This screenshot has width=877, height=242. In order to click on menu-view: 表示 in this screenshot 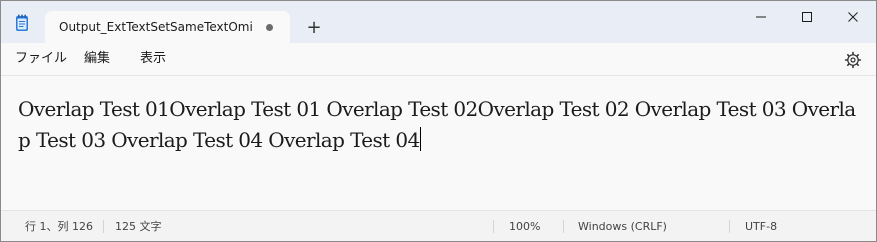, I will do `click(153, 59)`.